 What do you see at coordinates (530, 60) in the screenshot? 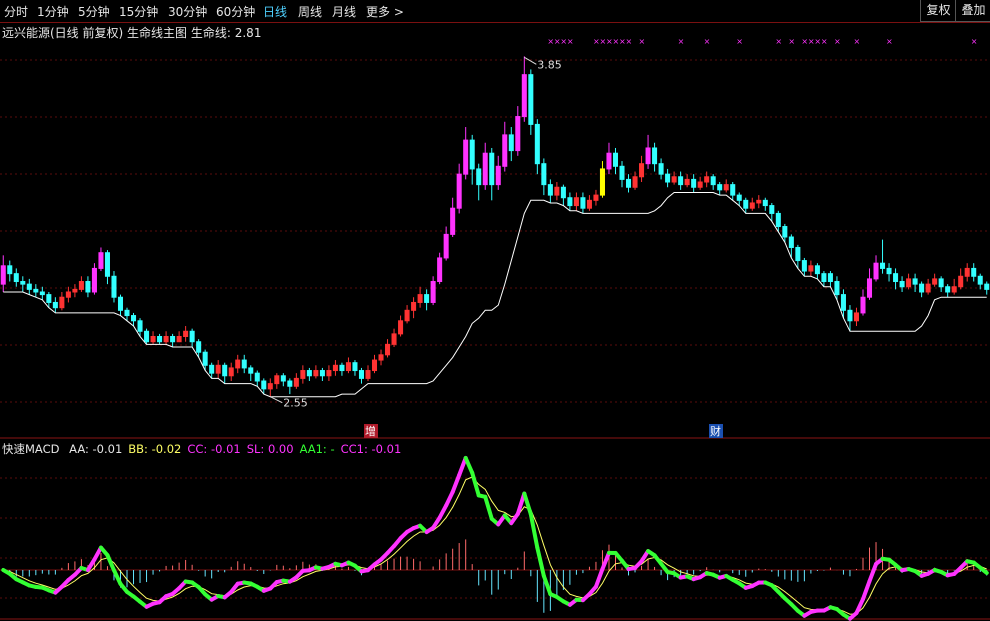
I see `high-pointer` at bounding box center [530, 60].